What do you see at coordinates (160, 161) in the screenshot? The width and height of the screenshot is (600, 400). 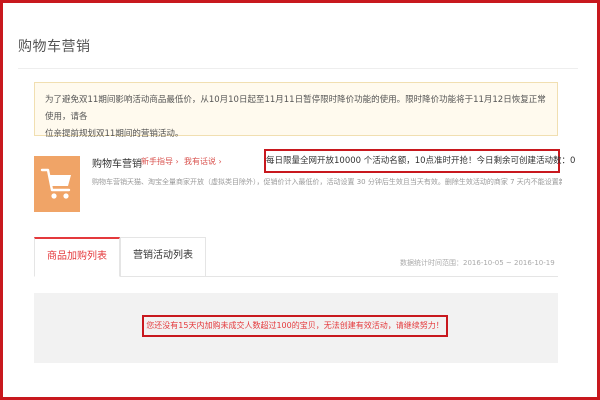 I see `newbie-guide-link: 新手指导 ›` at bounding box center [160, 161].